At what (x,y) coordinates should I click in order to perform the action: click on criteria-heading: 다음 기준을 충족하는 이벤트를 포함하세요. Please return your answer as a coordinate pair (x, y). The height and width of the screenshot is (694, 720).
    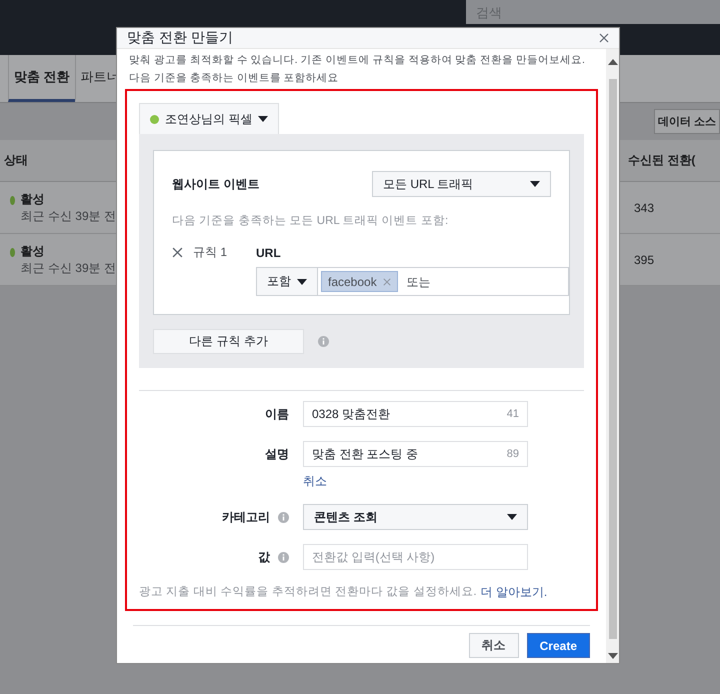
    Looking at the image, I should click on (234, 78).